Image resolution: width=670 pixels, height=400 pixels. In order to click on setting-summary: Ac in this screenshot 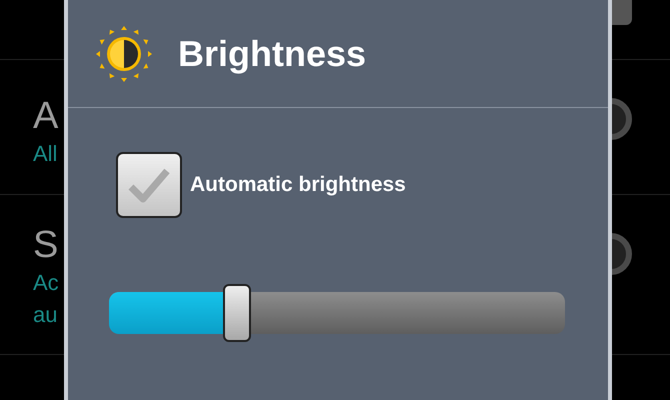, I will do `click(46, 283)`.